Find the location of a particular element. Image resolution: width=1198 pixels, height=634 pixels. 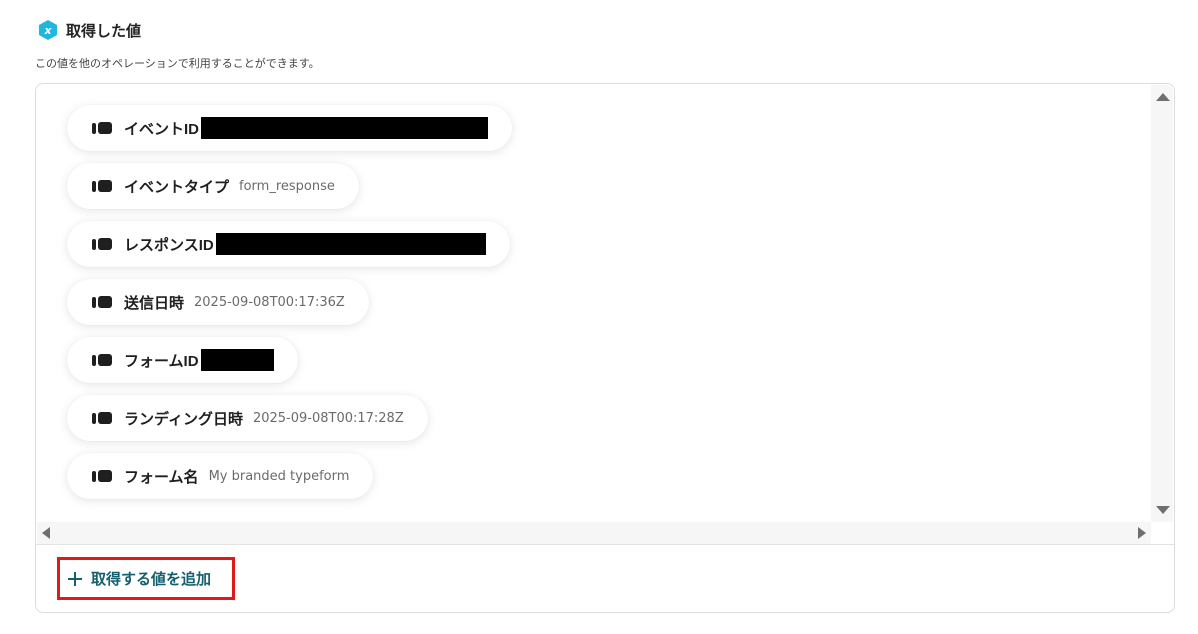

add-value-label: 取得する値を追加 is located at coordinates (151, 579).